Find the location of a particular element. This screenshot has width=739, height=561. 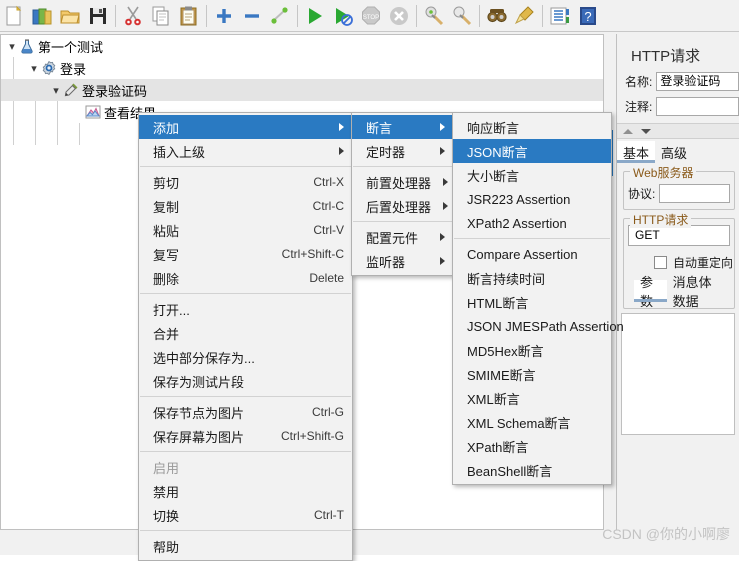

assertion-menu-item: JSON断言 is located at coordinates (532, 151).